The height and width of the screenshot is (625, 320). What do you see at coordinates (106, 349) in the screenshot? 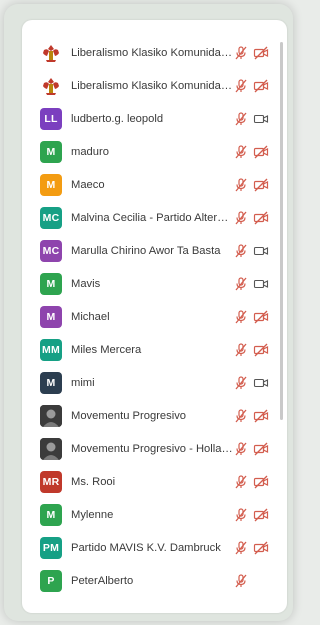
I see `participant-name: Miles Mercera` at bounding box center [106, 349].